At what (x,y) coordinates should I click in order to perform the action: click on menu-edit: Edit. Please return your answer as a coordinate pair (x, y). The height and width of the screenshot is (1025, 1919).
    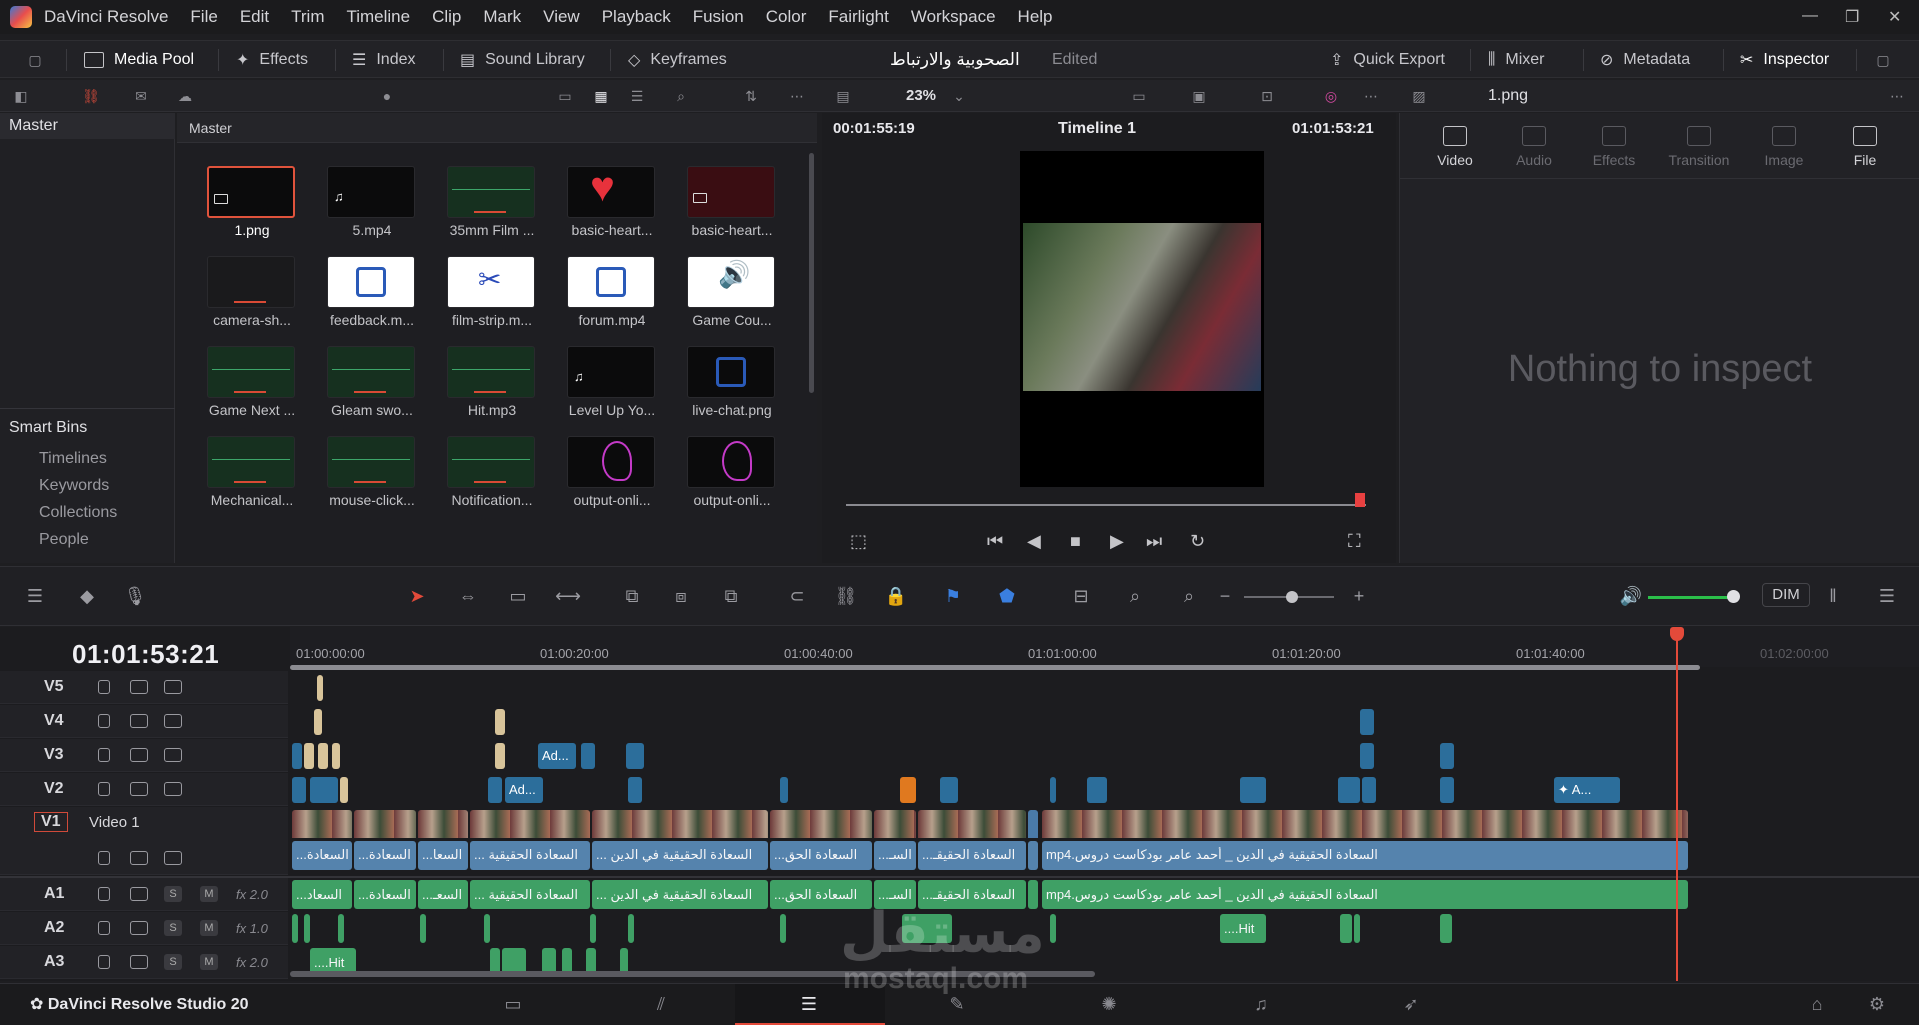
    Looking at the image, I should click on (254, 17).